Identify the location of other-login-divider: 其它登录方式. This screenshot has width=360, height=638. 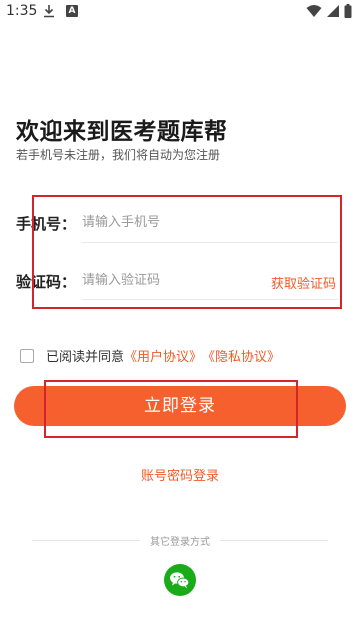
(180, 540).